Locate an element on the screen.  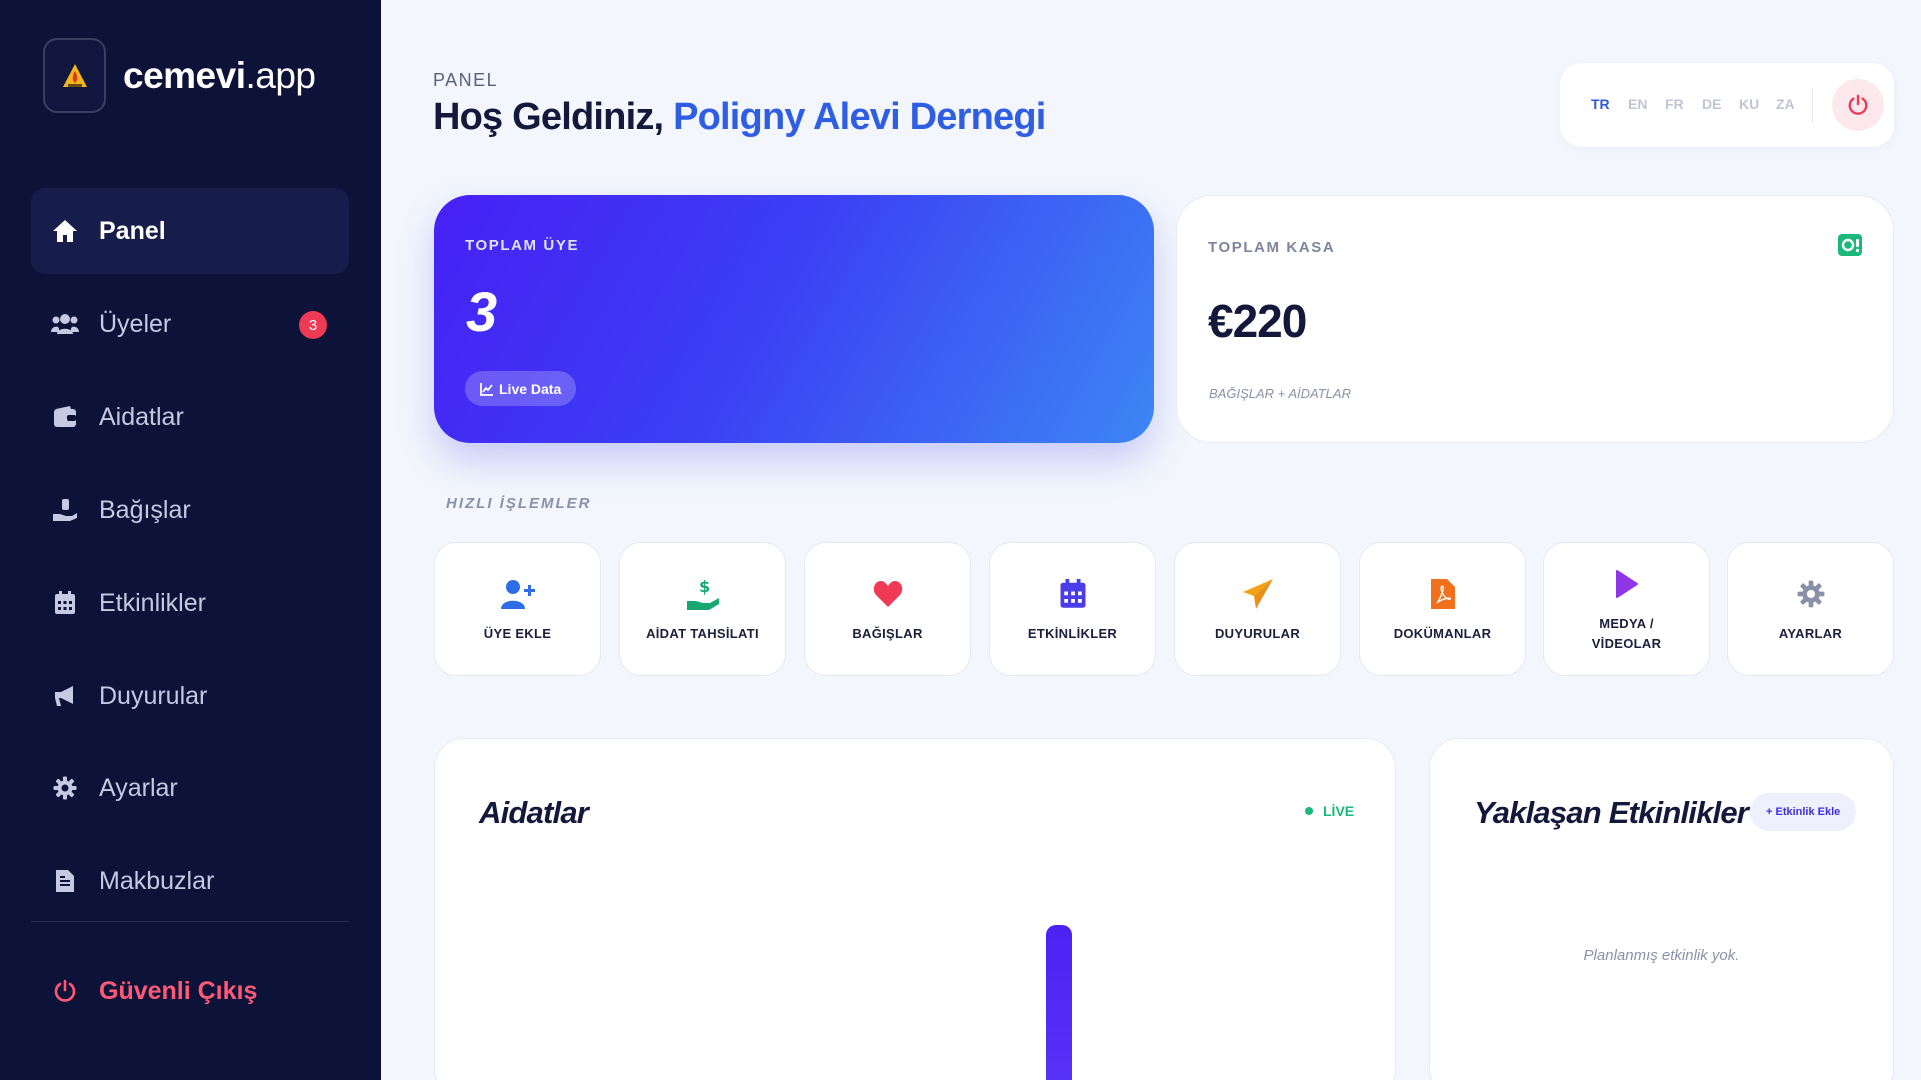
dues-title: Aidatlar is located at coordinates (534, 812).